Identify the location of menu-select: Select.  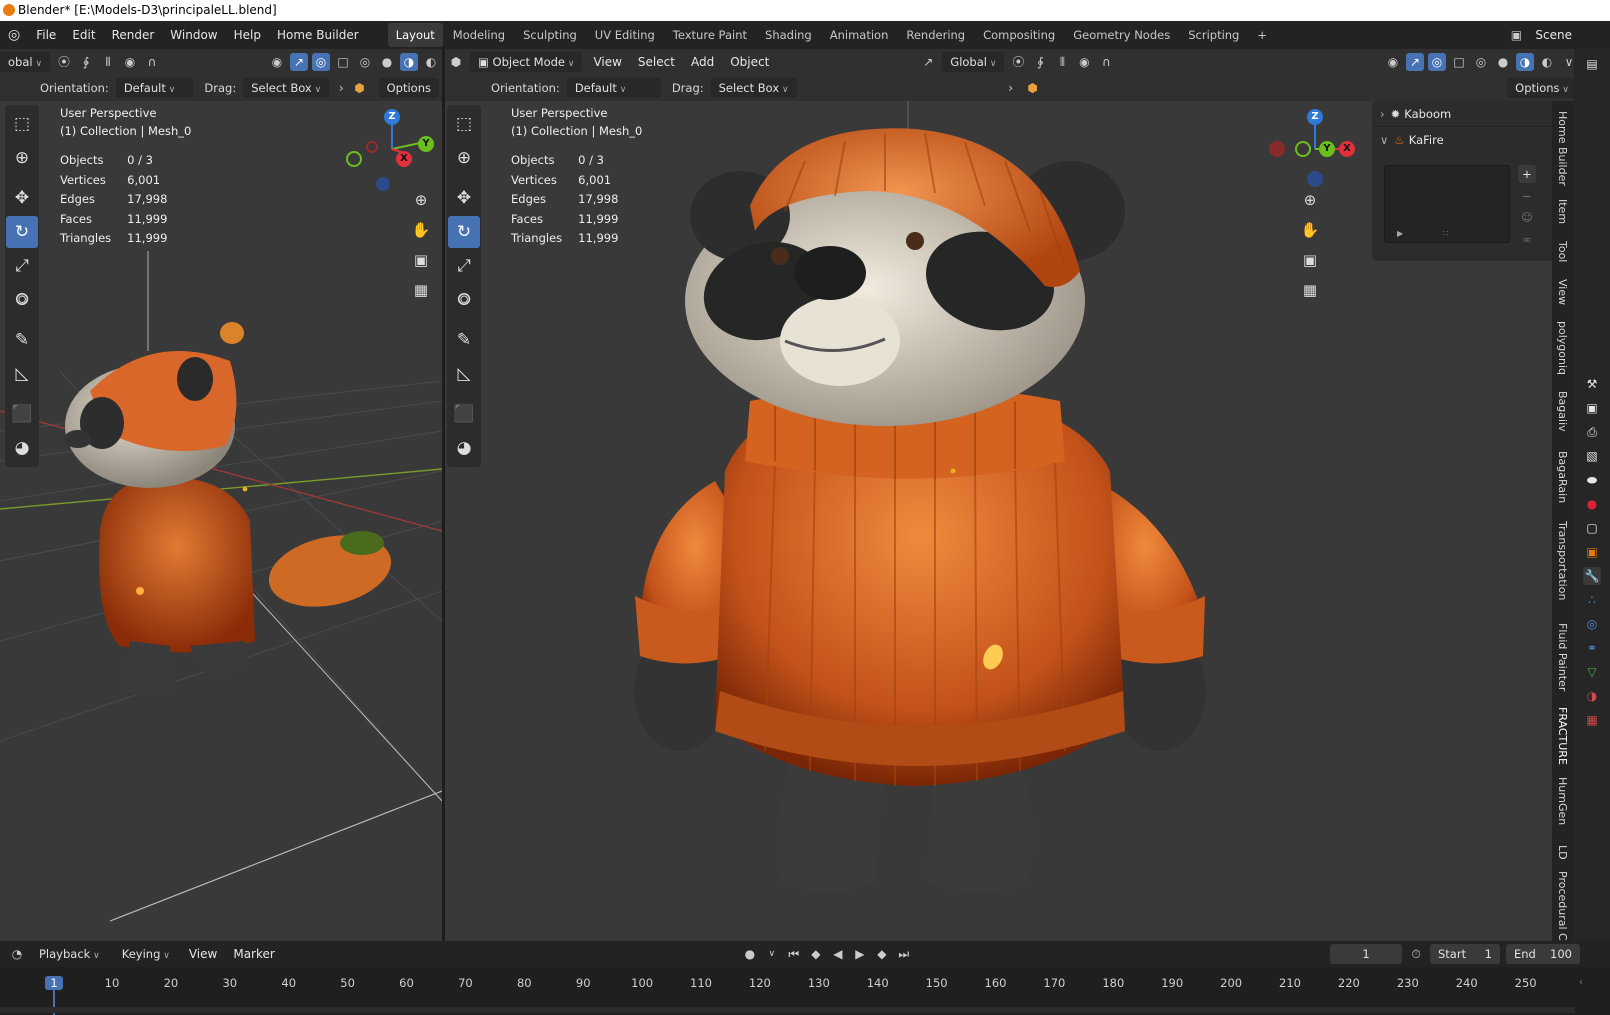
(656, 62).